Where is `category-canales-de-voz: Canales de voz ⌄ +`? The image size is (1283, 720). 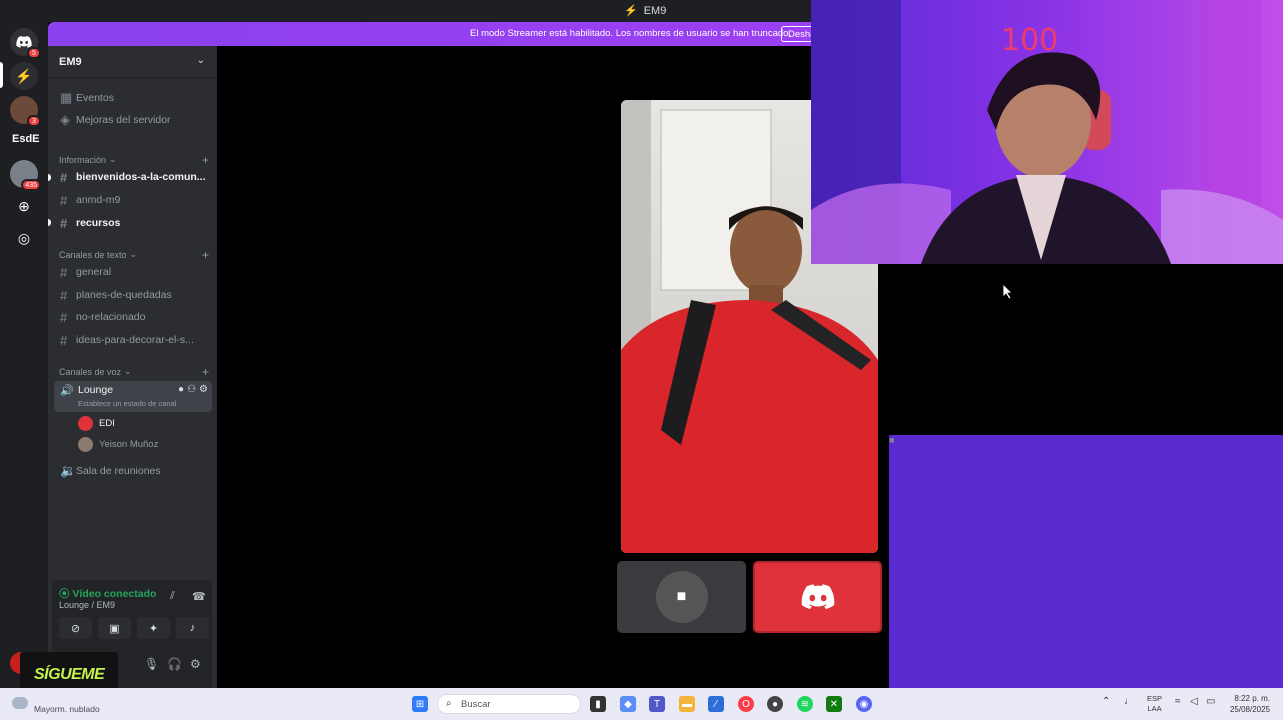
category-canales-de-voz: Canales de voz ⌄ + is located at coordinates (134, 372).